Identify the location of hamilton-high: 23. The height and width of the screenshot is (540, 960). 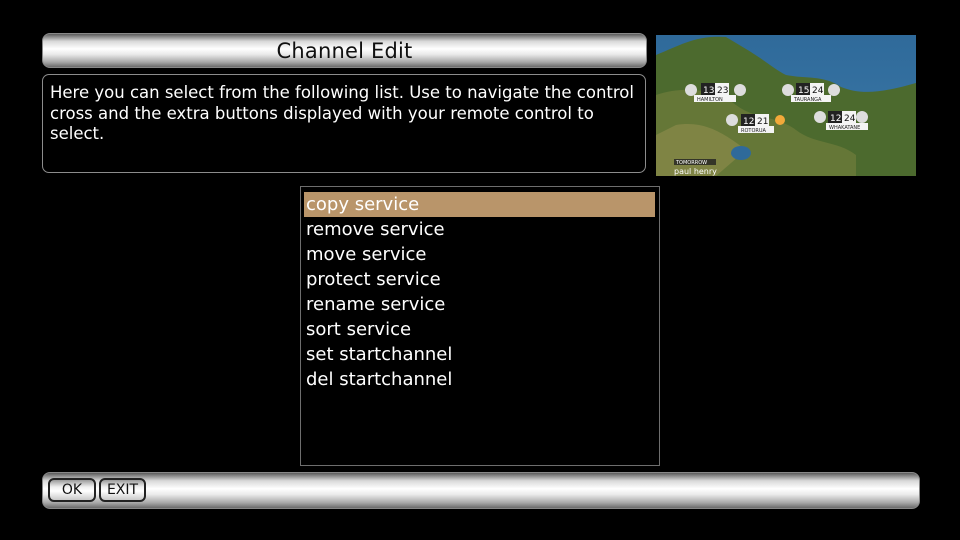
(722, 91).